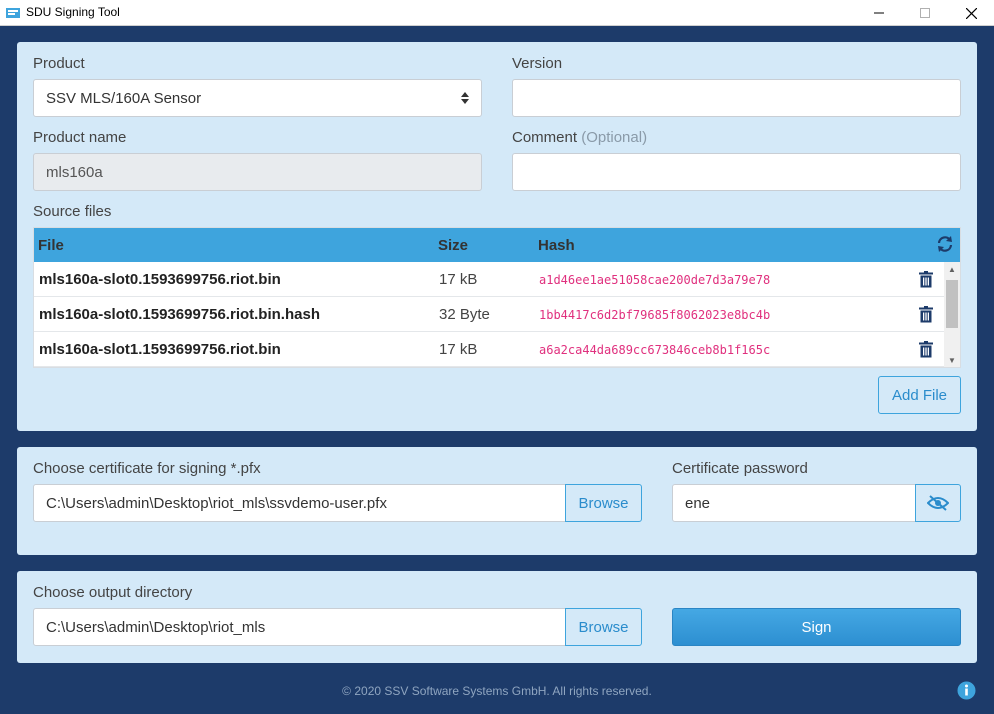  What do you see at coordinates (952, 269) in the screenshot?
I see `scroll-up-arrow-icon: ▲` at bounding box center [952, 269].